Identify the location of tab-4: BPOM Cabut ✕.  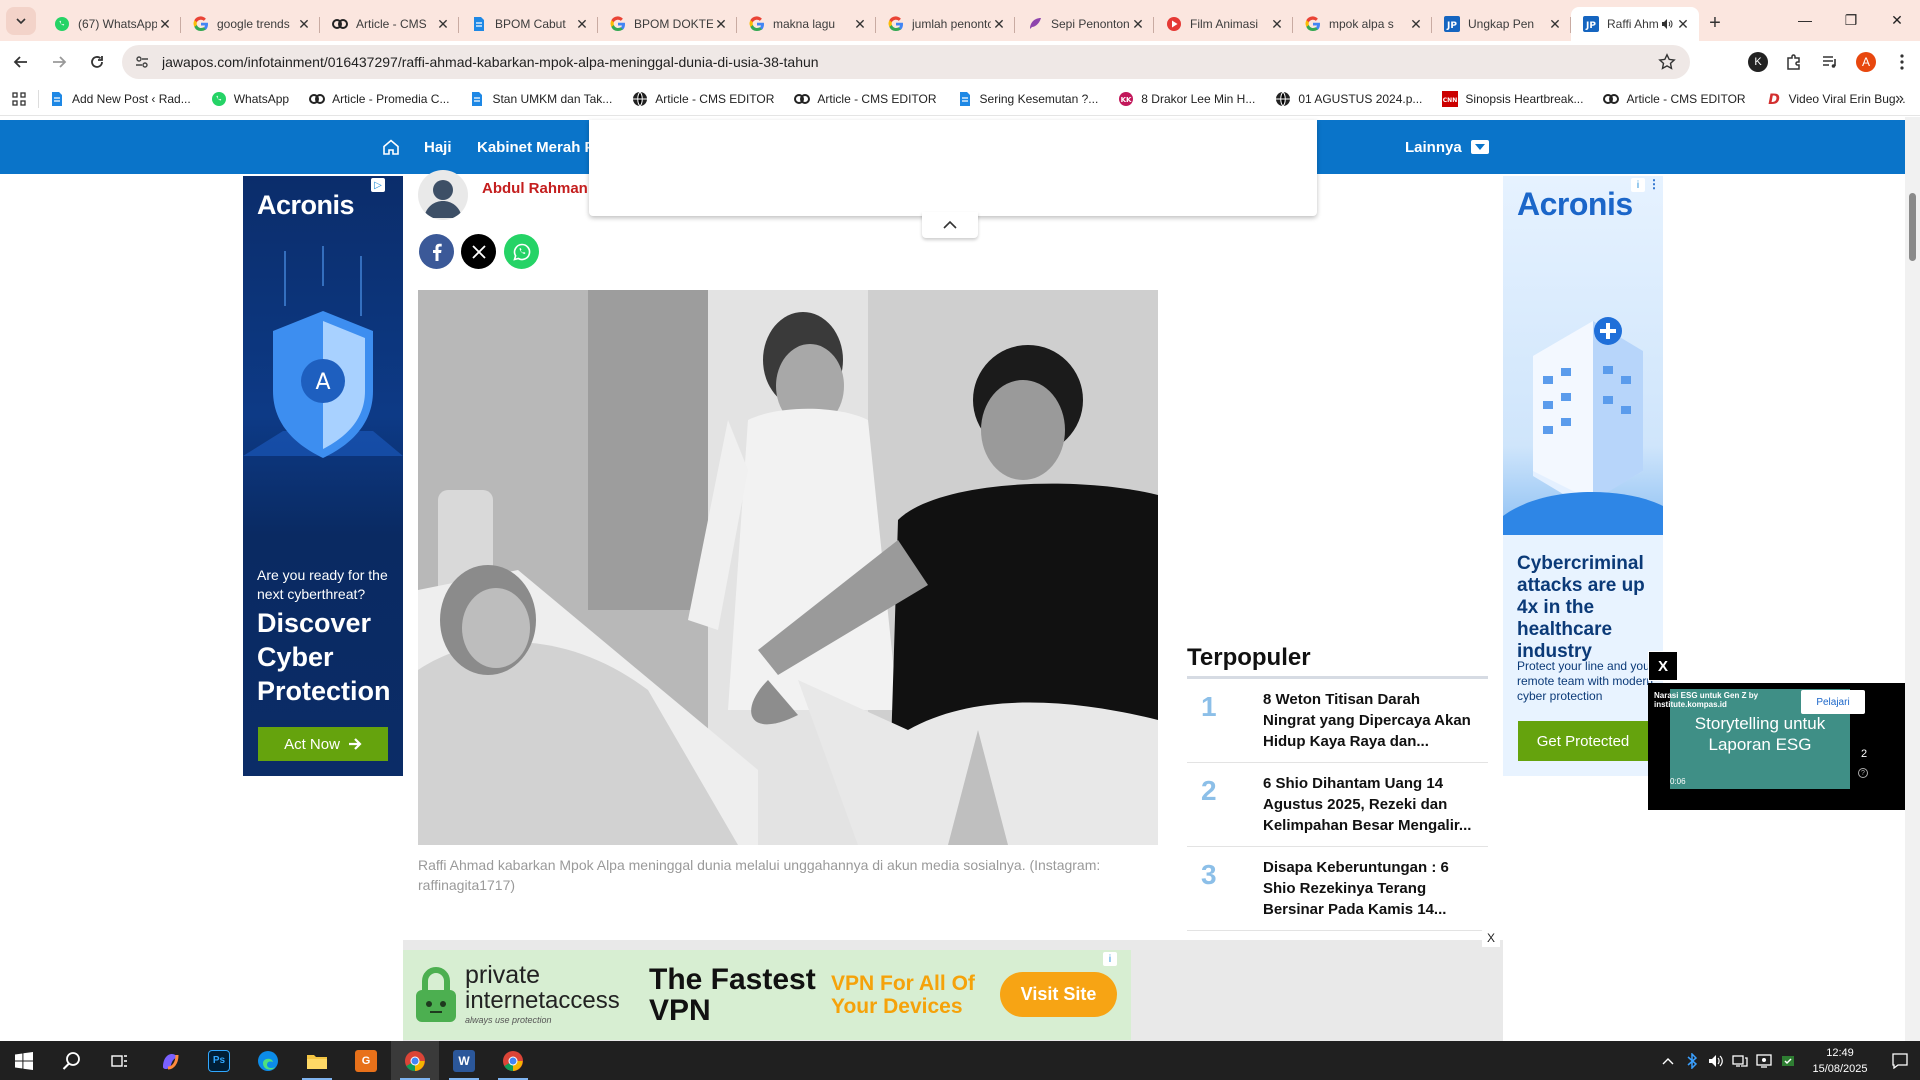
(528, 24).